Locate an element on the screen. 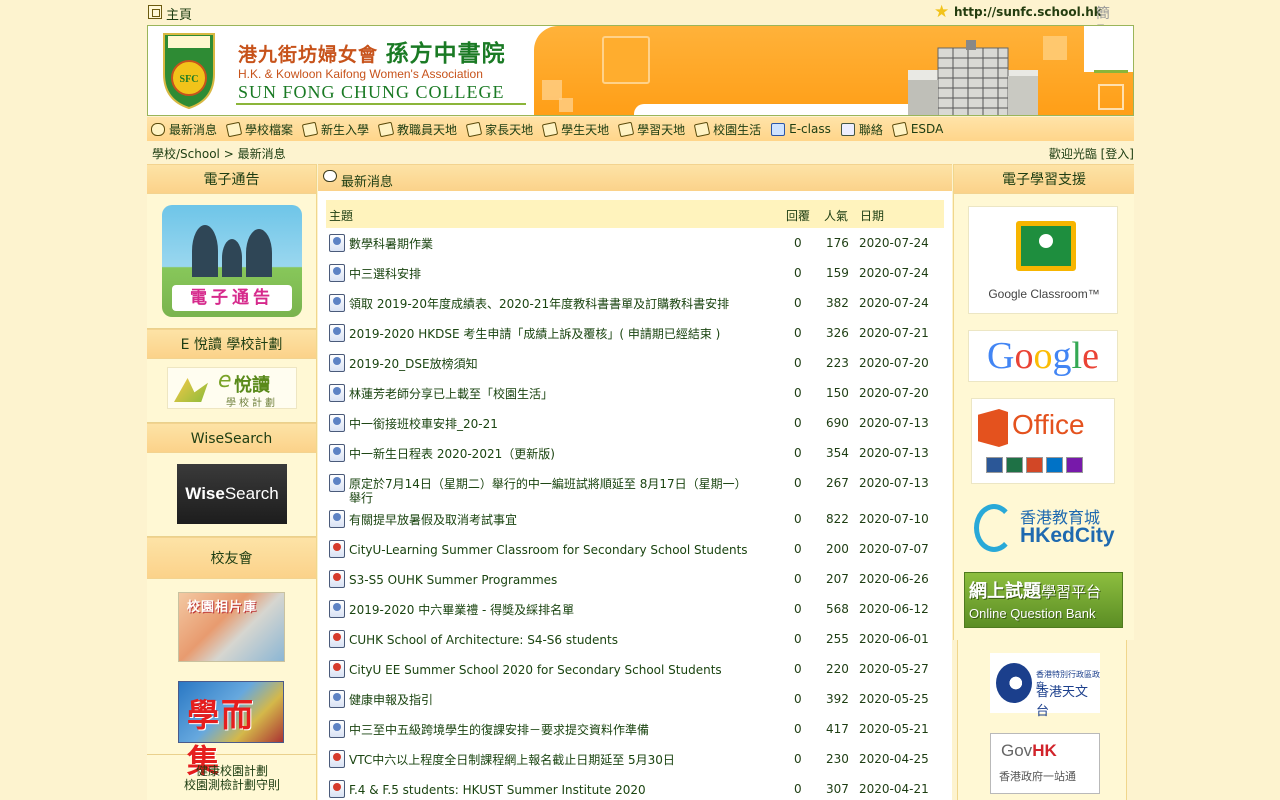 The width and height of the screenshot is (1280, 800). e-reading-banner: e 悅讀 學校計劃 is located at coordinates (232, 388).